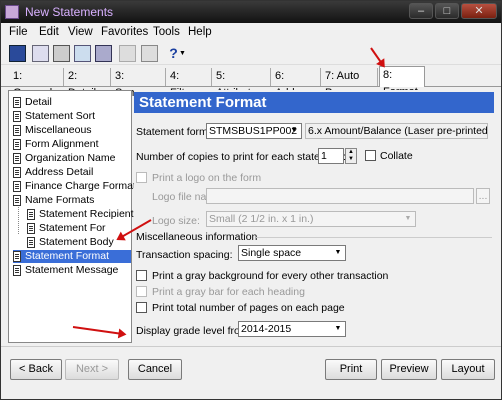 Image resolution: width=502 pixels, height=400 pixels. What do you see at coordinates (36, 369) in the screenshot?
I see `back-button: < Back` at bounding box center [36, 369].